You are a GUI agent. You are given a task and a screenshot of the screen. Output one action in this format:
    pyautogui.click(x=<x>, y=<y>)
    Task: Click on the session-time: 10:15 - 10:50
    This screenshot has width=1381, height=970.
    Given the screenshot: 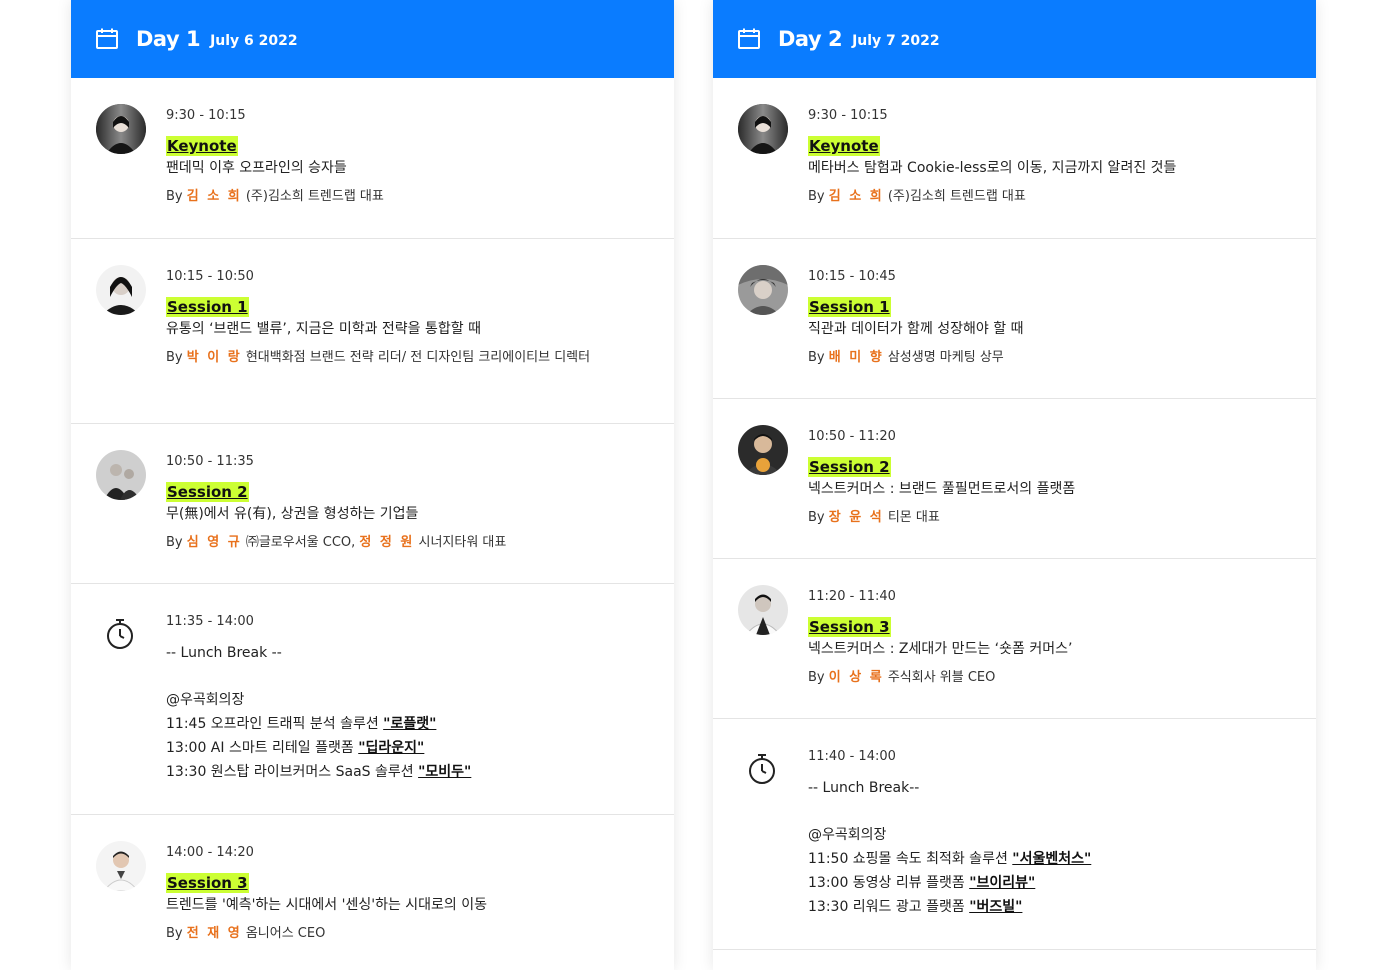 What is the action you would take?
    pyautogui.click(x=210, y=276)
    